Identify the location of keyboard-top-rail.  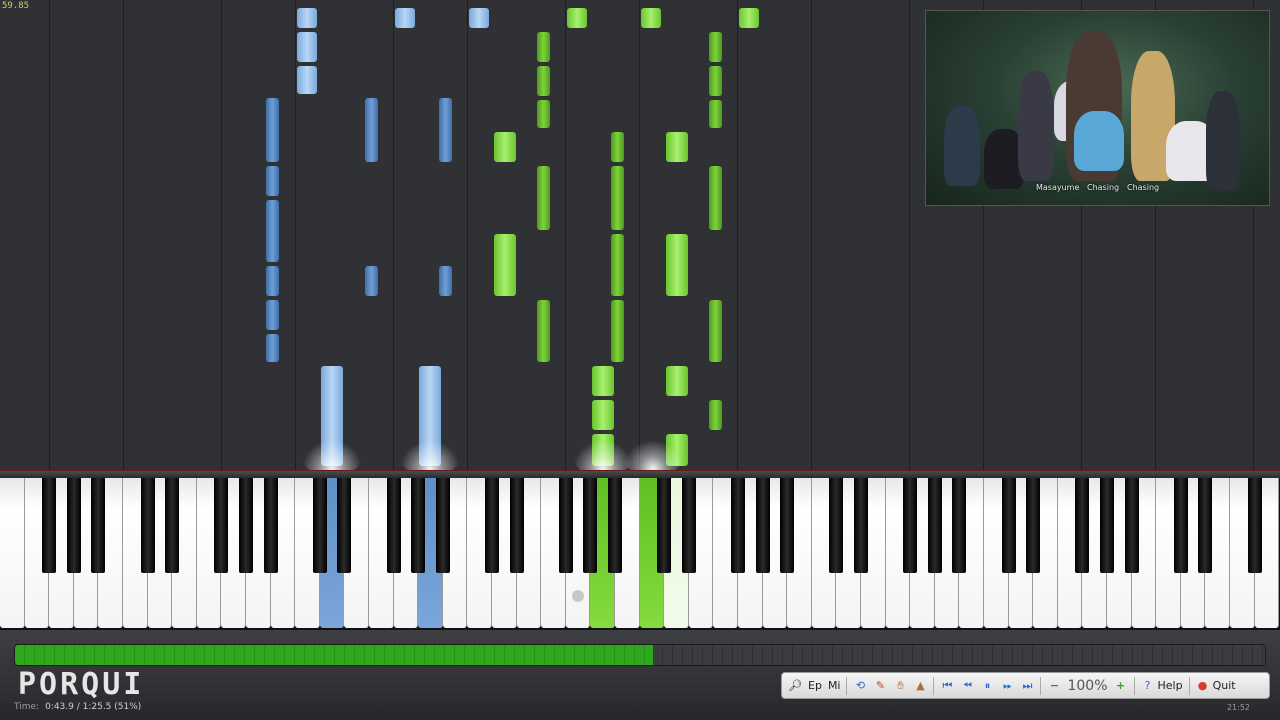
(640, 474).